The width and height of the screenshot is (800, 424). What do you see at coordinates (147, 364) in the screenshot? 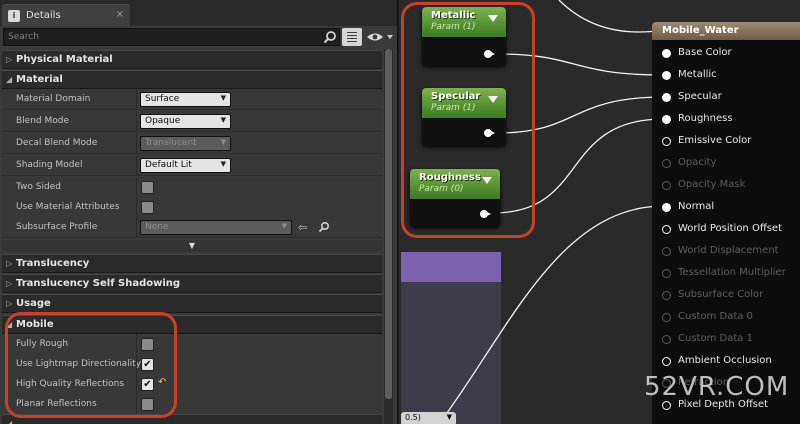
I see `use-lightmap-directionality-checkbox: ✔` at bounding box center [147, 364].